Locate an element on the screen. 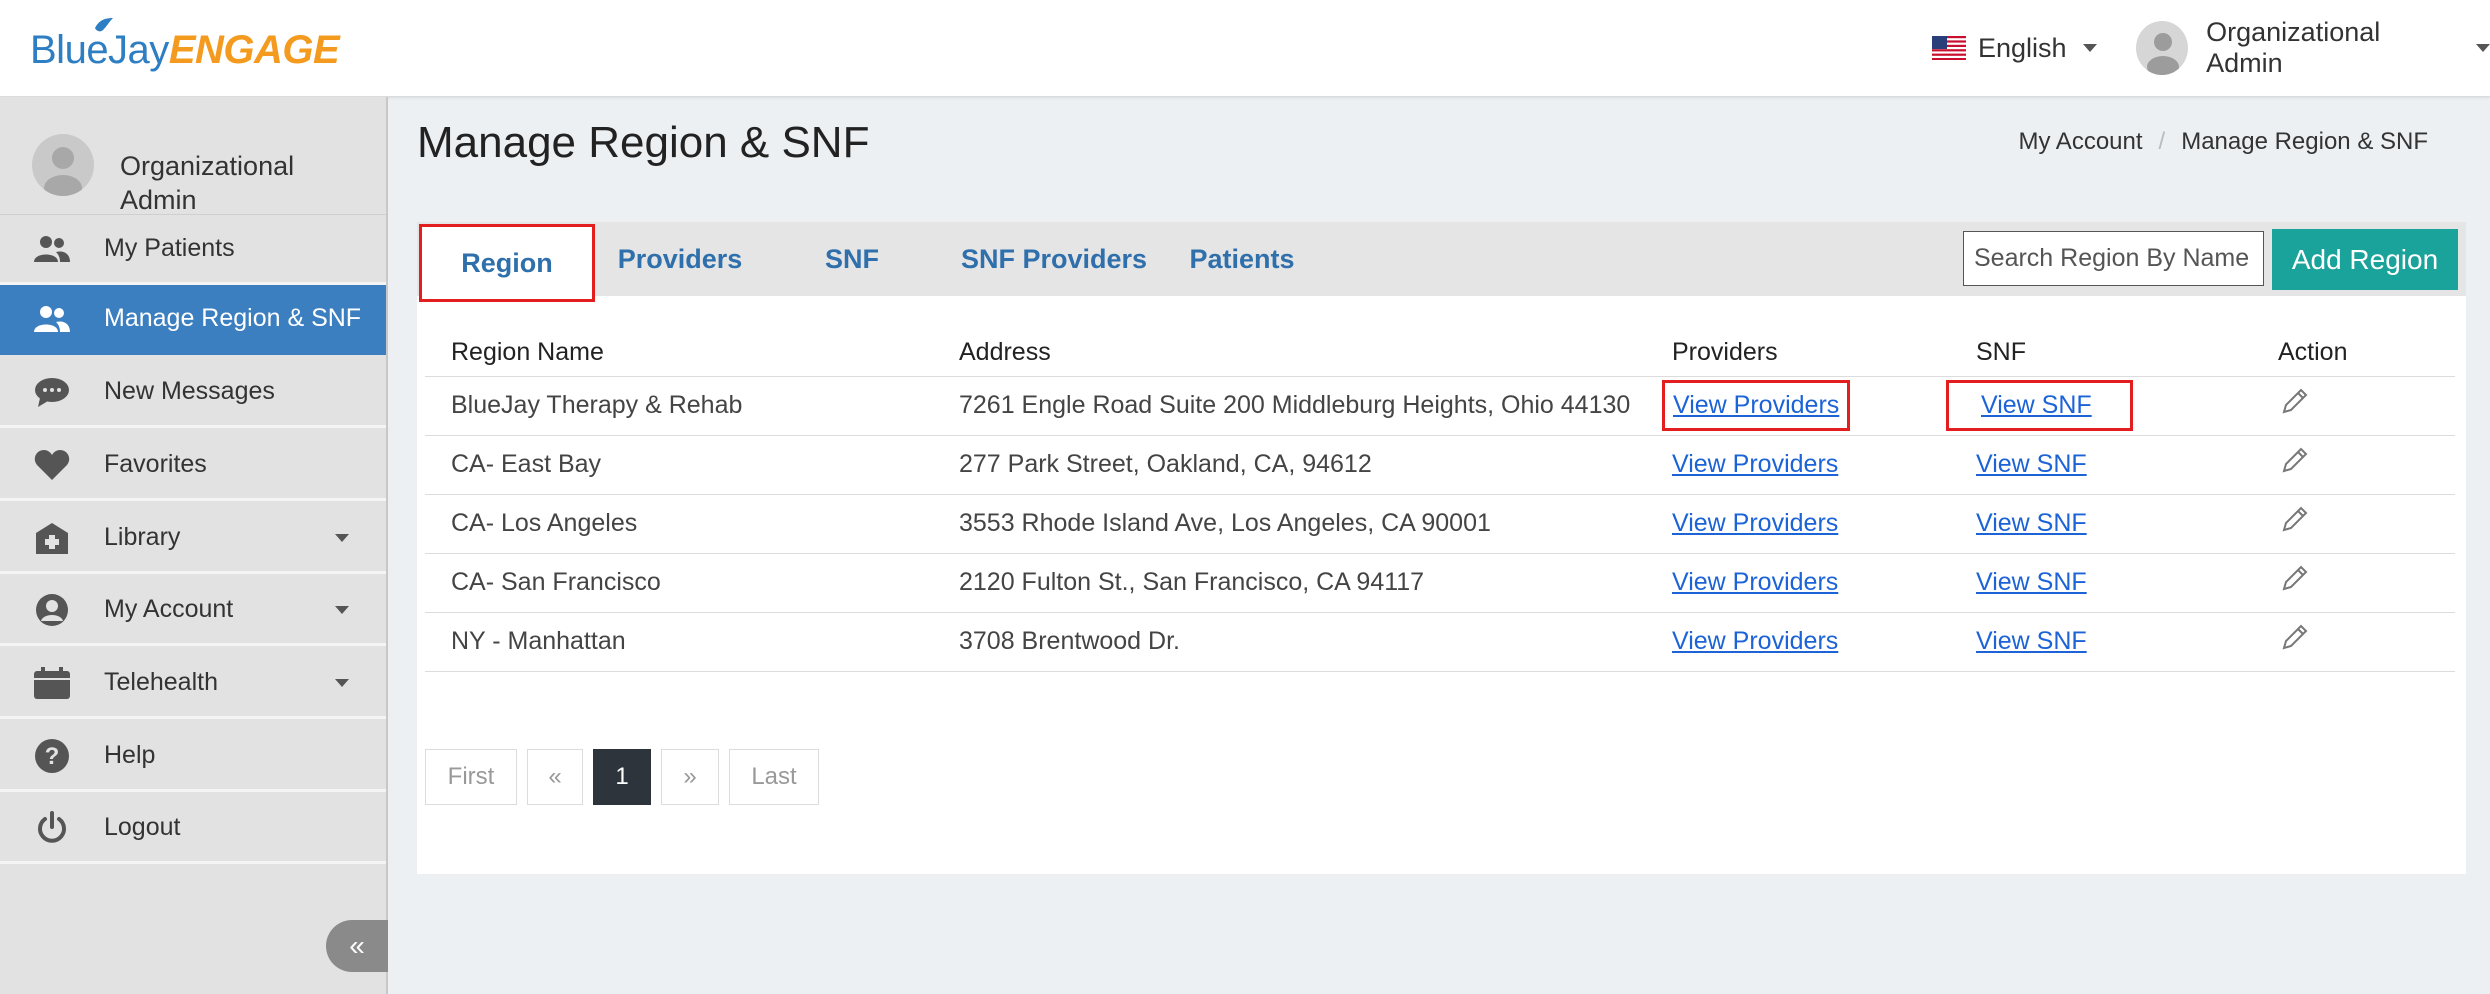 The height and width of the screenshot is (994, 2490). sidebar-item-my-patients: My Patients is located at coordinates (193, 250).